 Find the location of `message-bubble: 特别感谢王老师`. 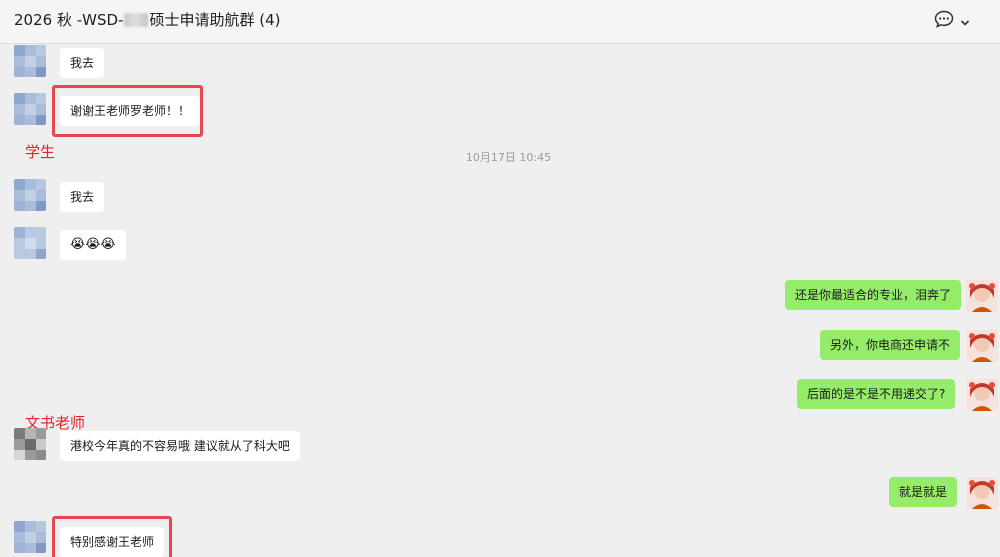

message-bubble: 特别感谢王老师 is located at coordinates (112, 542).